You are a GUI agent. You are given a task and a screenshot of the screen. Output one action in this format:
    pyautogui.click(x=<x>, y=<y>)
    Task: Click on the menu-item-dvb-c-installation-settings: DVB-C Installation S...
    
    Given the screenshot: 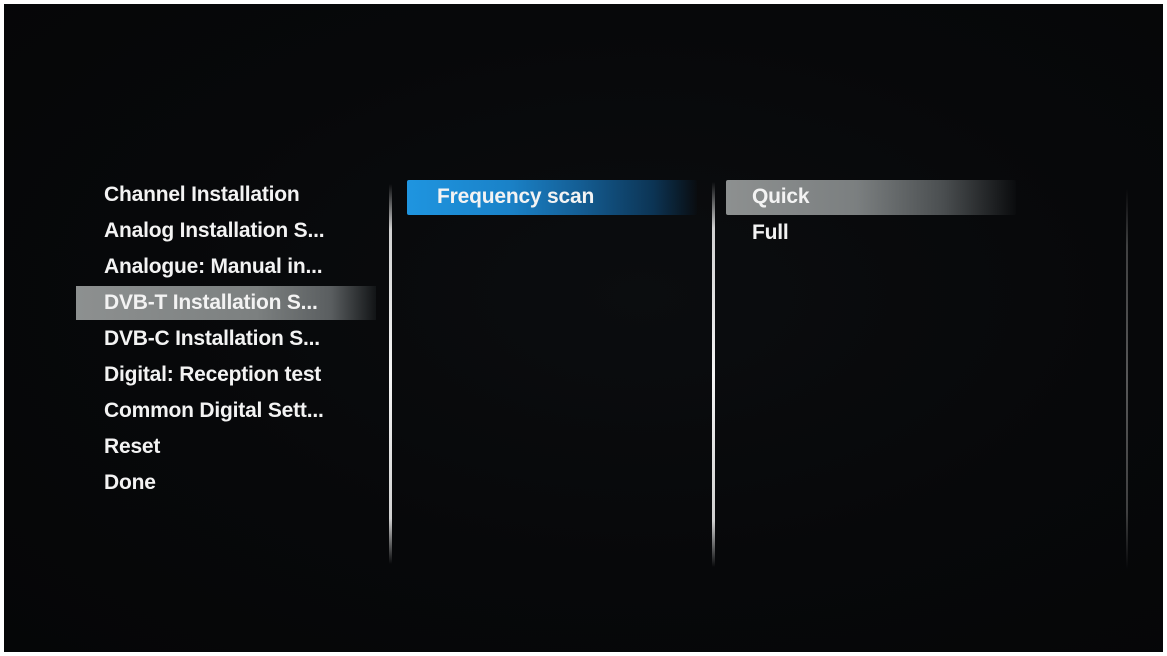 What is the action you would take?
    pyautogui.click(x=212, y=339)
    